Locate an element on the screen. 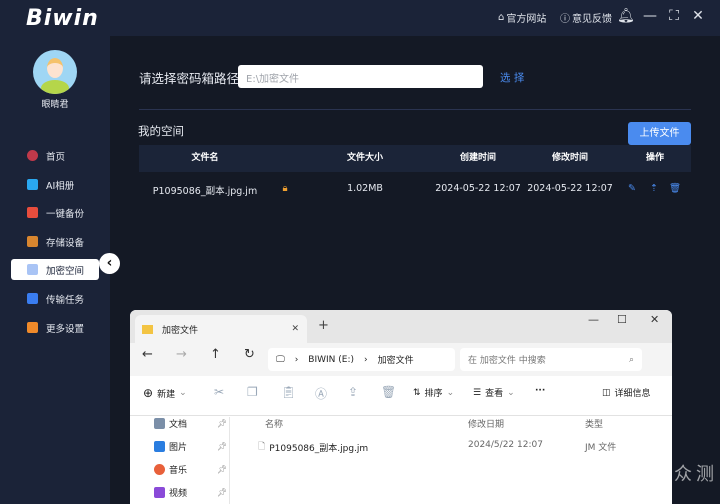 This screenshot has width=720, height=504. sidebar-item-storage: 存储设备 is located at coordinates (55, 241).